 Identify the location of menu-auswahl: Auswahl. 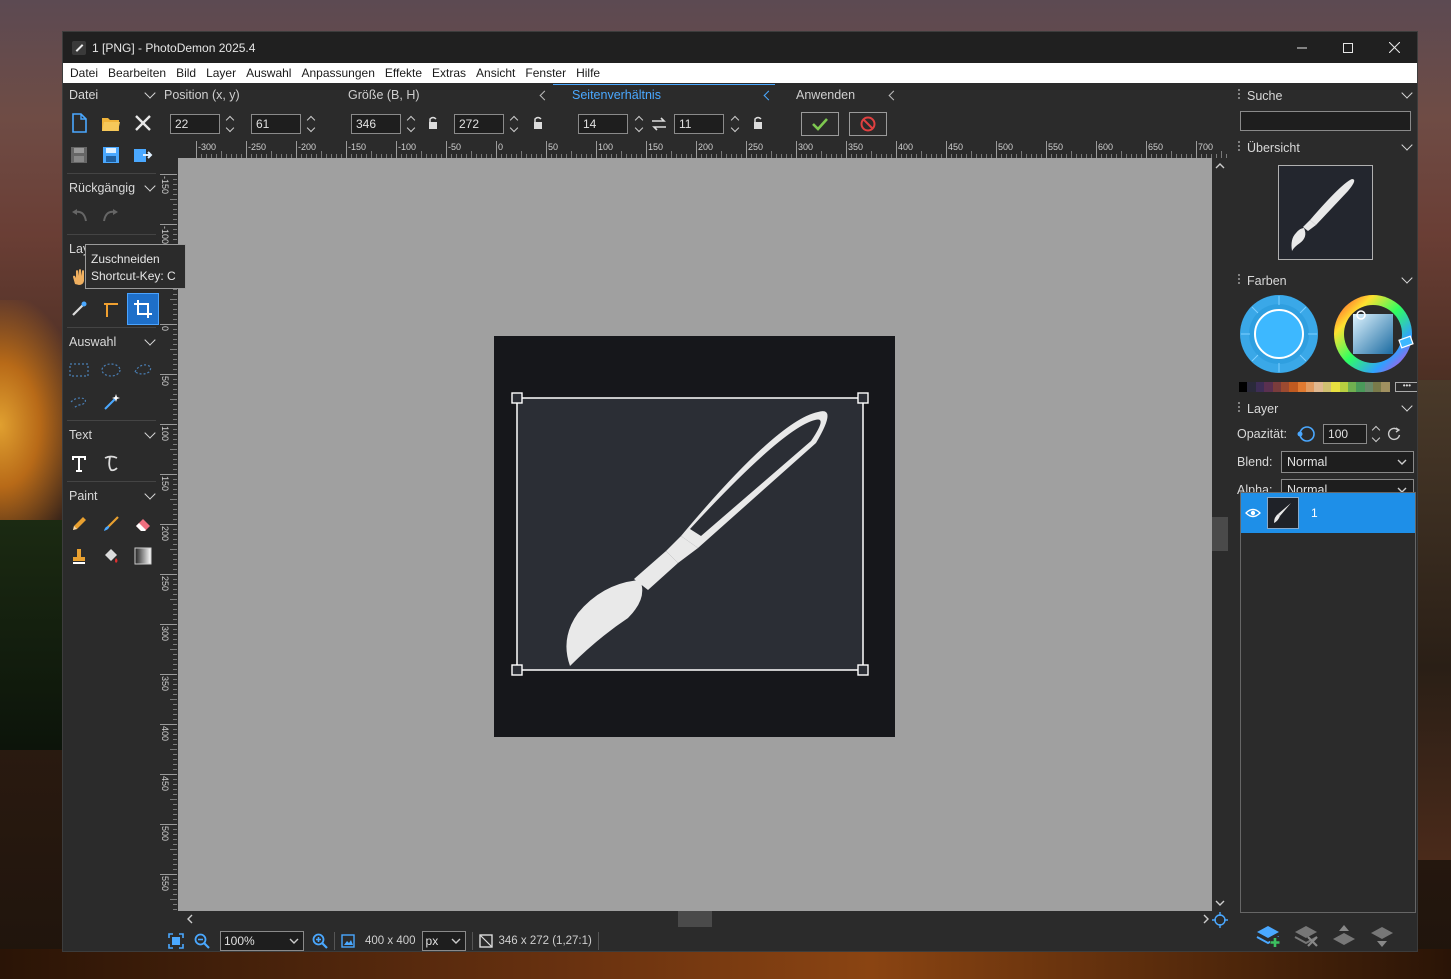
(268, 73).